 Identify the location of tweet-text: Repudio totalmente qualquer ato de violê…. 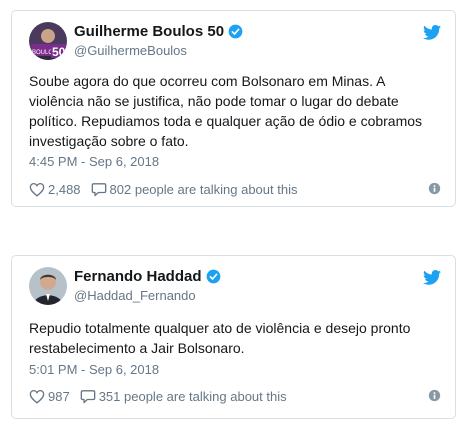
(220, 338).